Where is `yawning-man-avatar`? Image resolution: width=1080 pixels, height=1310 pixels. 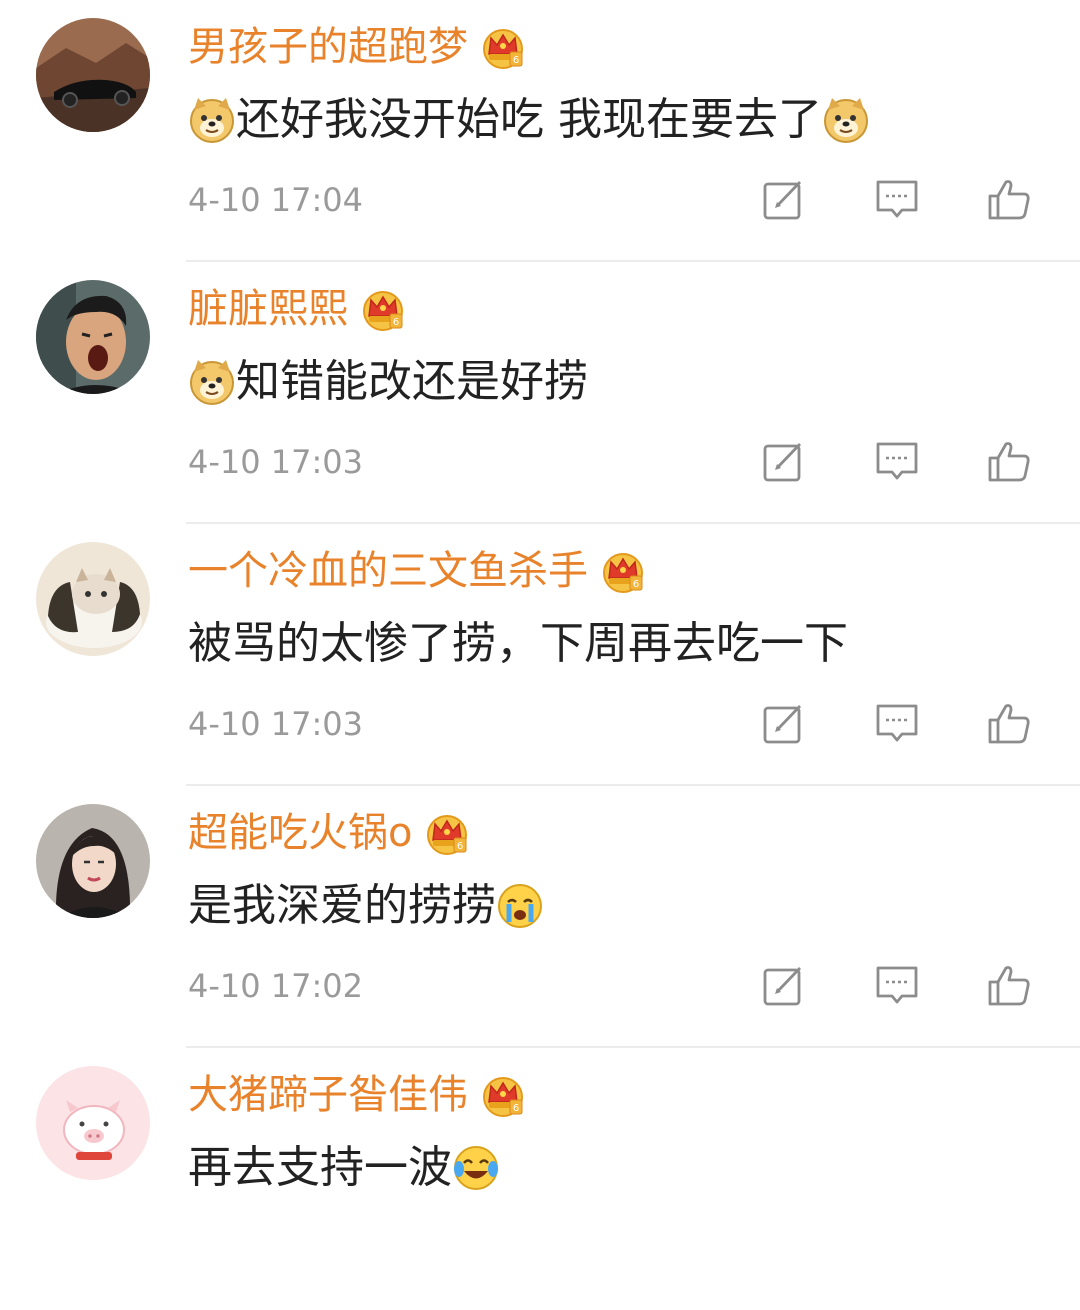 yawning-man-avatar is located at coordinates (93, 337).